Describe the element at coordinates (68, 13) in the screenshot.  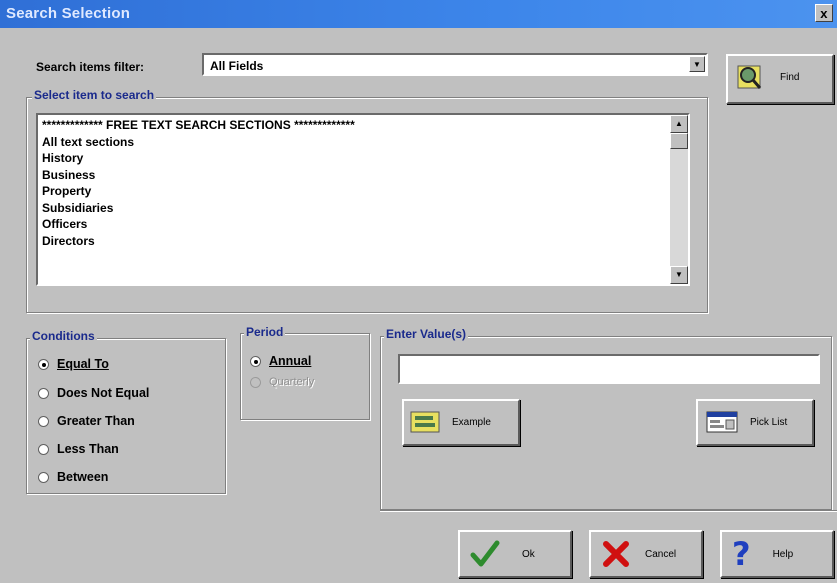
I see `window-title: Search Selection` at that location.